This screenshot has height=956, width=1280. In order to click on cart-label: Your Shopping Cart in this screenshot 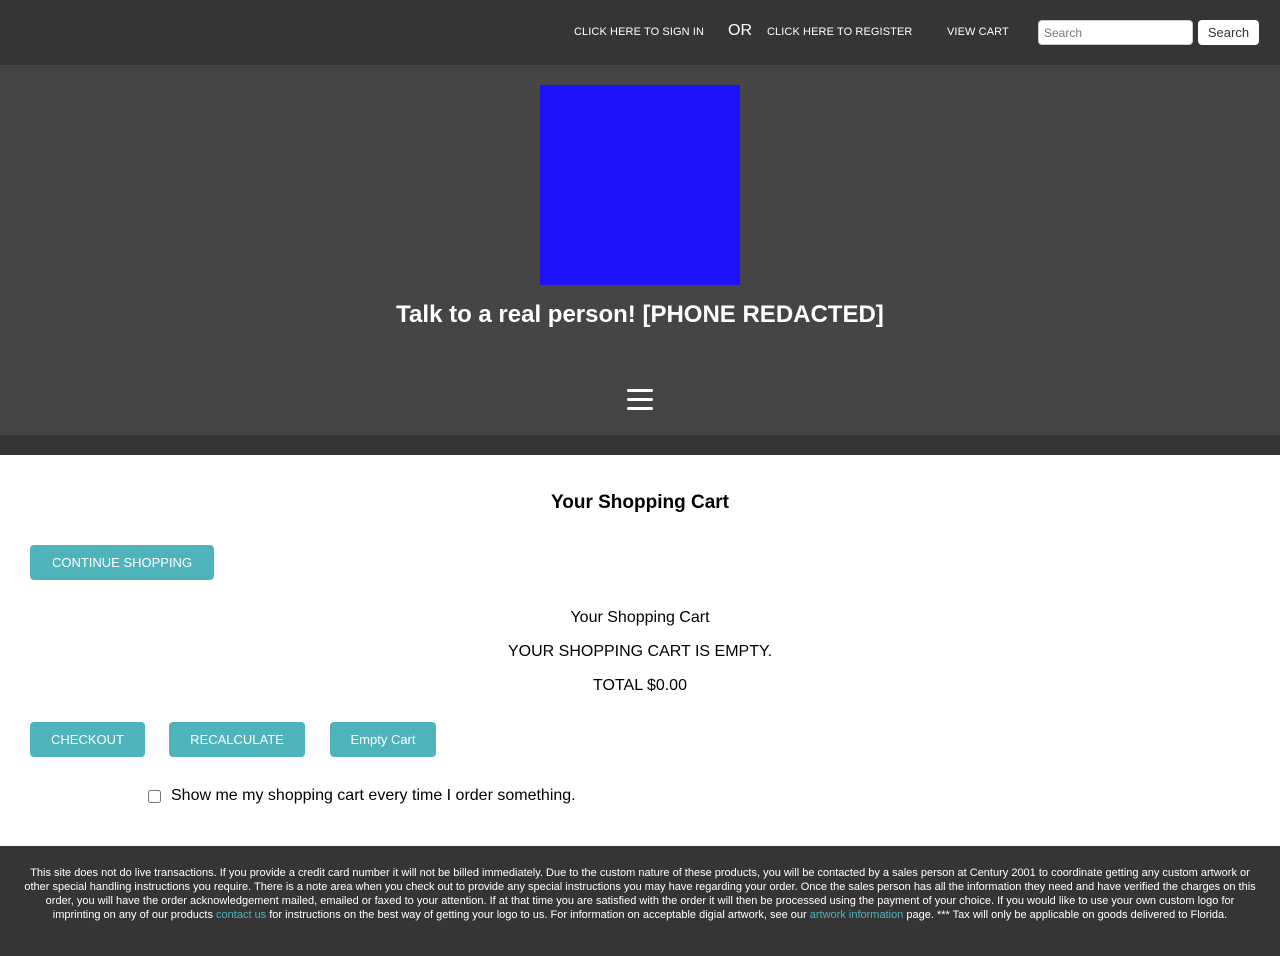, I will do `click(640, 617)`.